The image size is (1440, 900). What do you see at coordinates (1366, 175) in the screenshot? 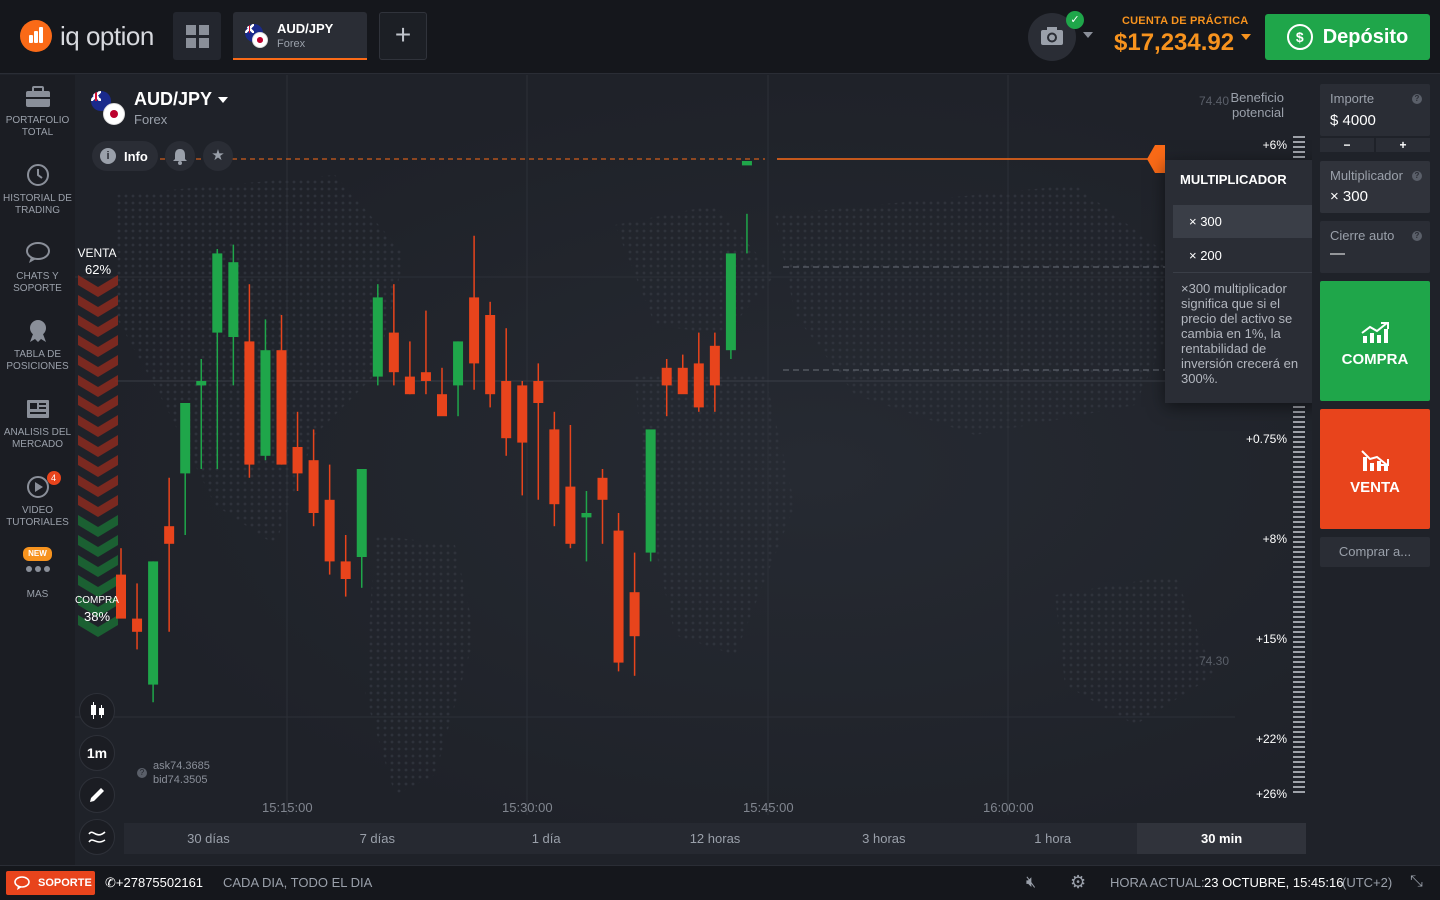
I see `multiplier-label: Multiplicador` at bounding box center [1366, 175].